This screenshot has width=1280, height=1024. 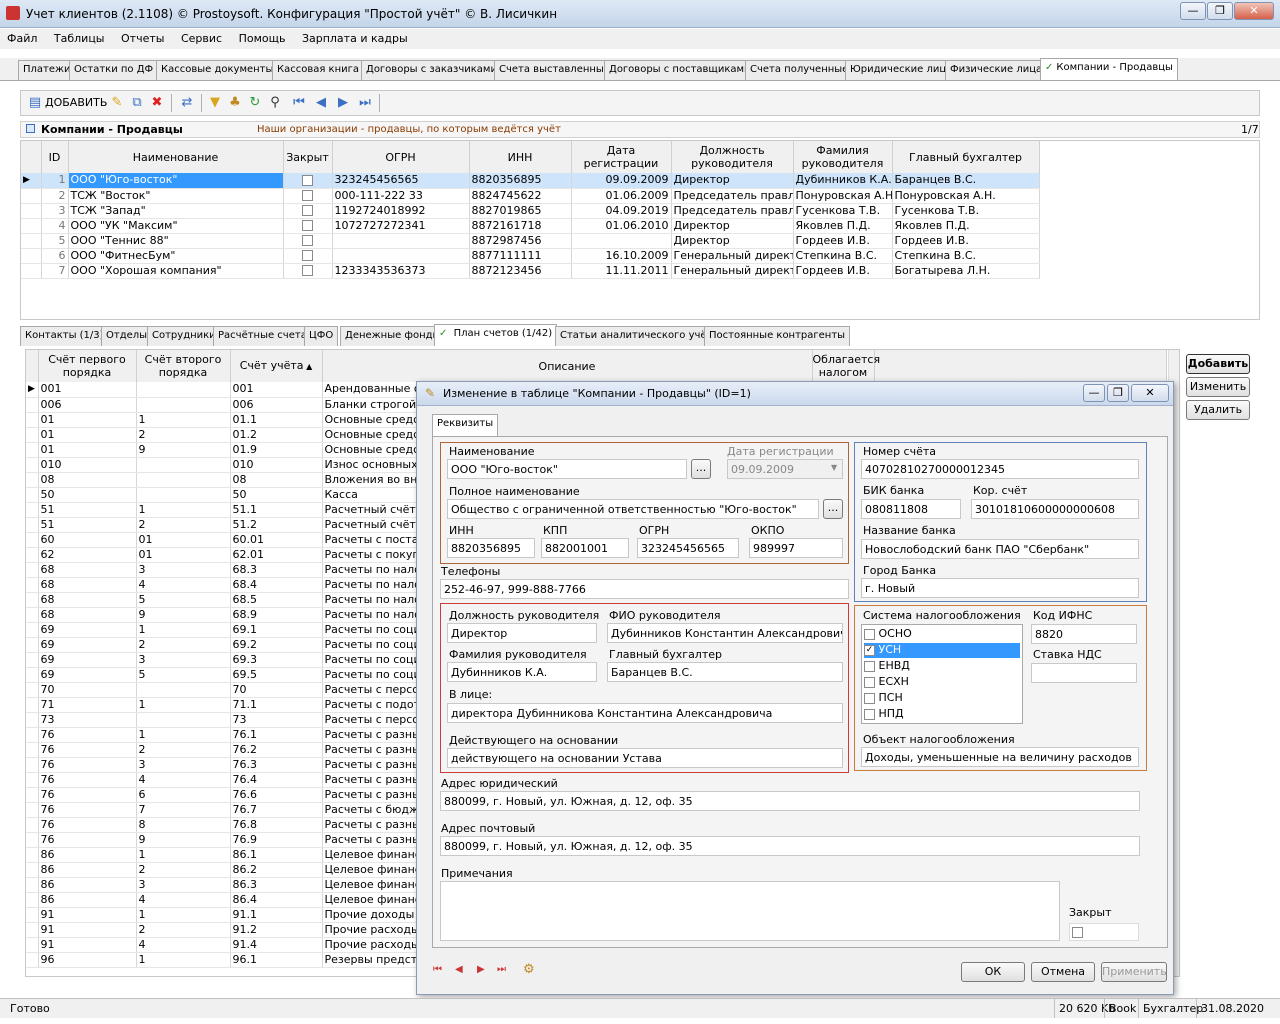 I want to click on tab-cash-docs: Кассовые документы, so click(x=217, y=70).